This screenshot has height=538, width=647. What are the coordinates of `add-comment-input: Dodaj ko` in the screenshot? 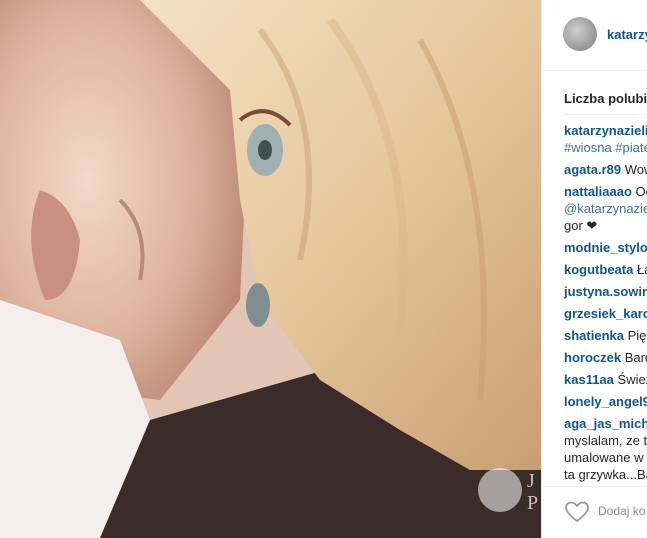 It's located at (621, 511).